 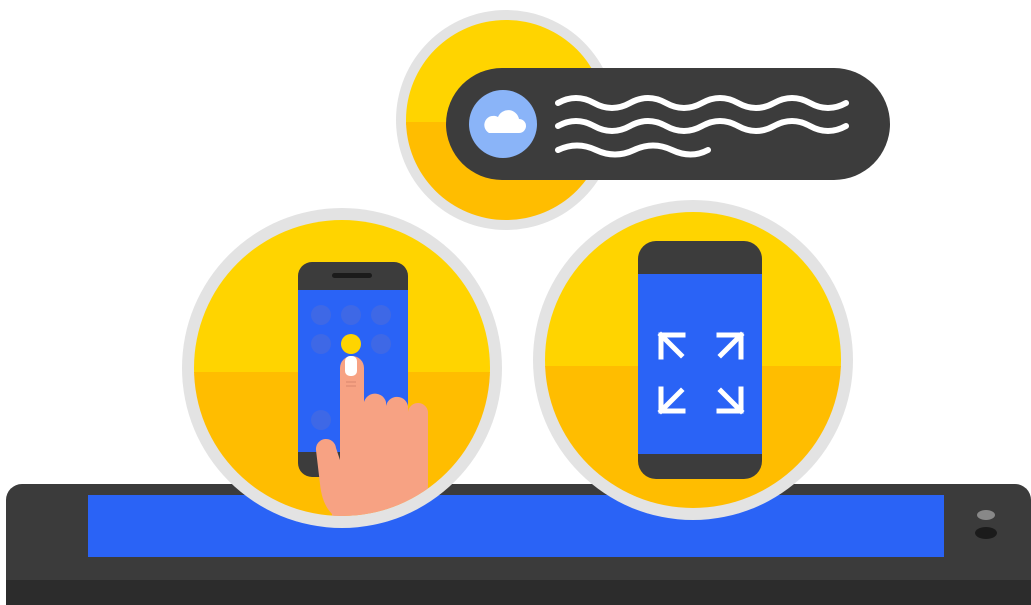 What do you see at coordinates (516, 526) in the screenshot?
I see `tablet-screen` at bounding box center [516, 526].